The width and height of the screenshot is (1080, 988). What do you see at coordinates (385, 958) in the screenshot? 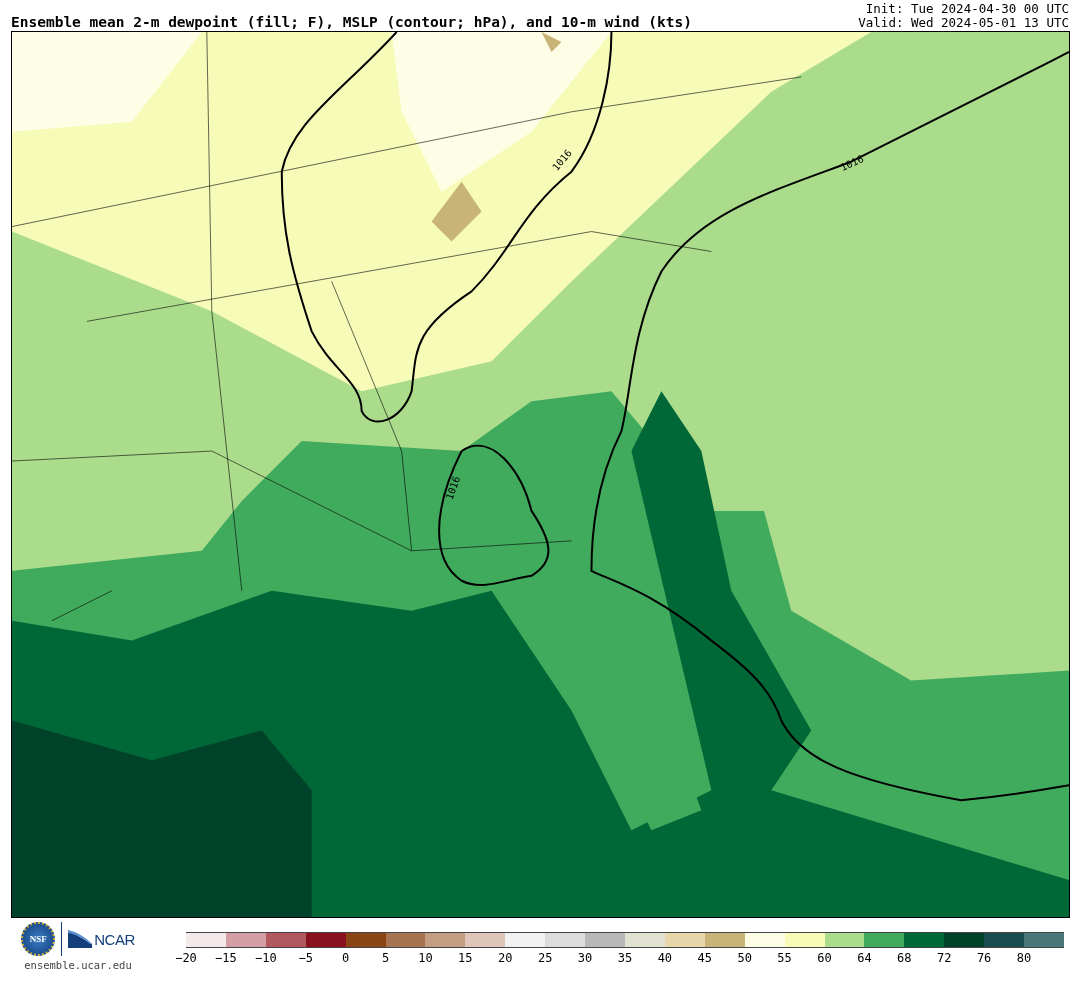
I see `colorbar-tick-label: 5` at bounding box center [385, 958].